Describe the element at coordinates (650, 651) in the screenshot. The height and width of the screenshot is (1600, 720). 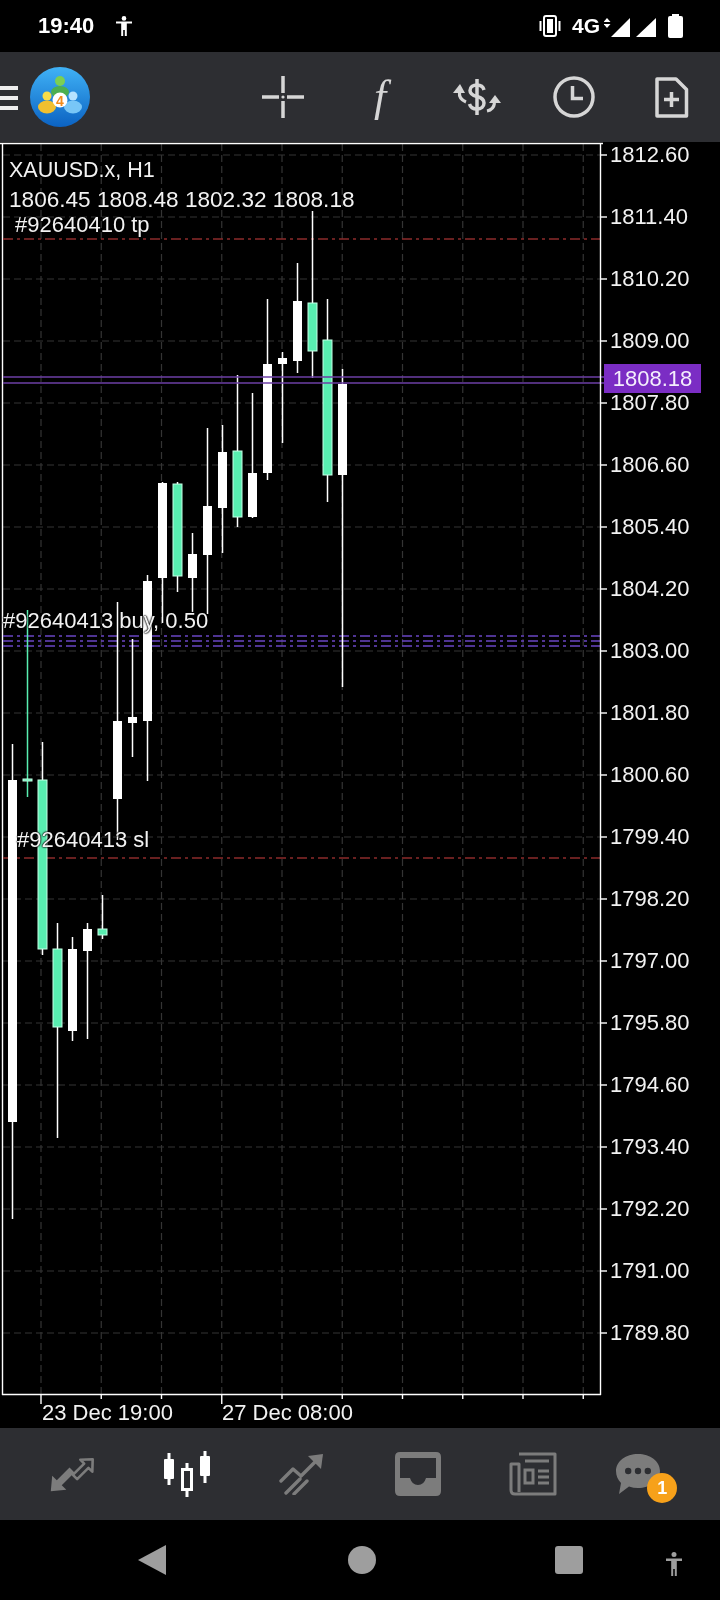
I see `price-axis-label: 1803.00` at that location.